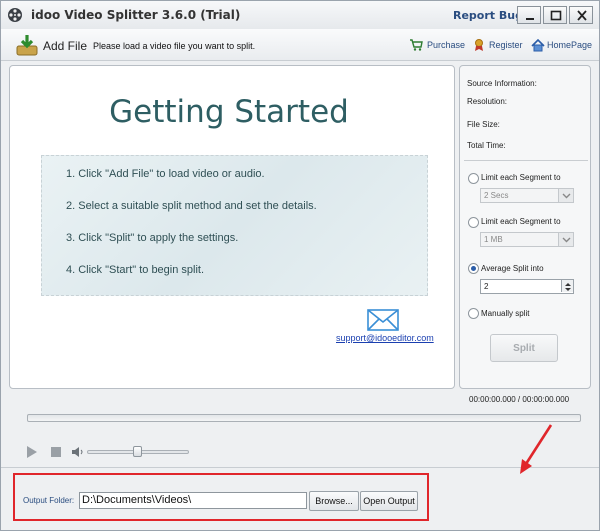 This screenshot has width=600, height=531. I want to click on select-value: 1 MB, so click(493, 239).